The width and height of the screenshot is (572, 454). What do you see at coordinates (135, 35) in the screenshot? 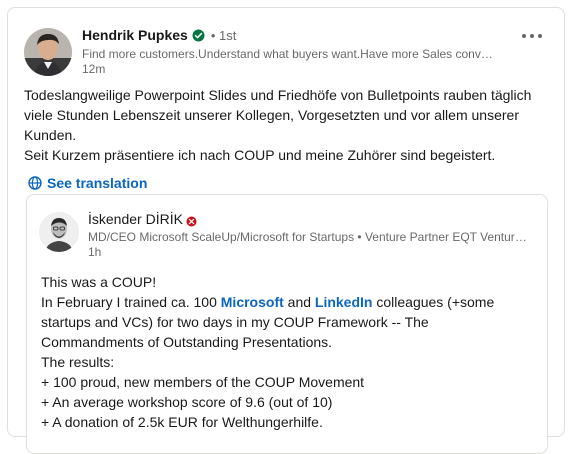
I see `author-name: Hendrik Pupkes` at bounding box center [135, 35].